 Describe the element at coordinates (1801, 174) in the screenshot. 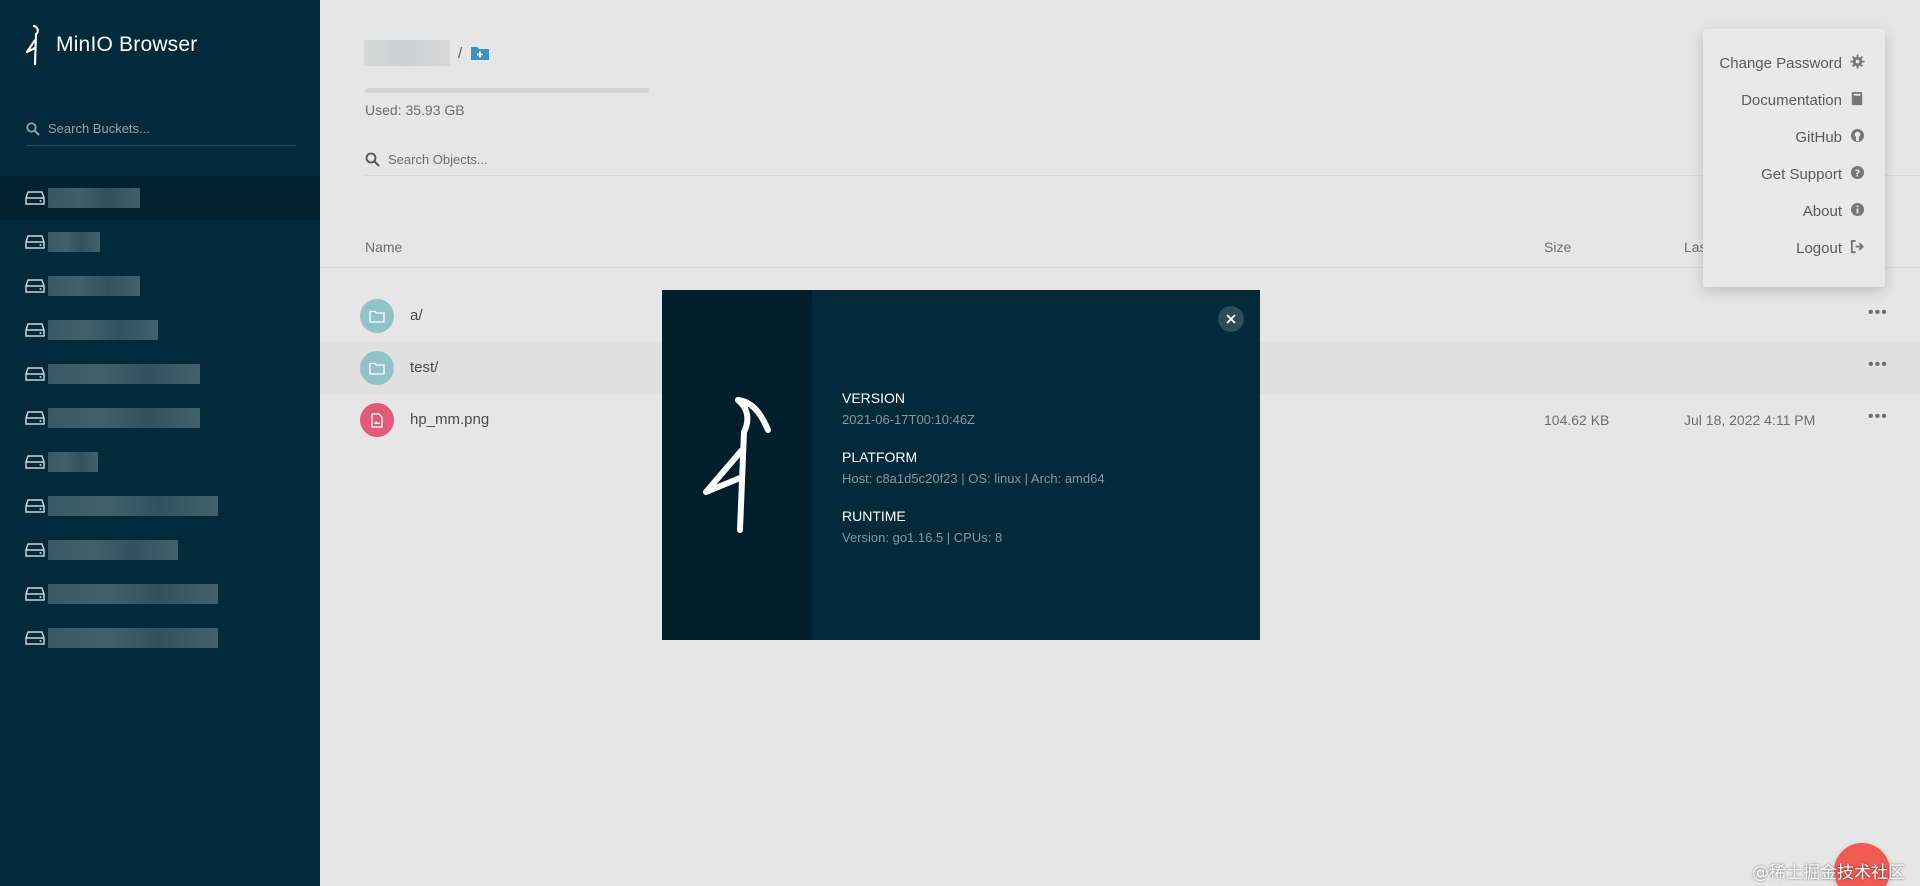

I see `menu-item-label: Get Support` at that location.